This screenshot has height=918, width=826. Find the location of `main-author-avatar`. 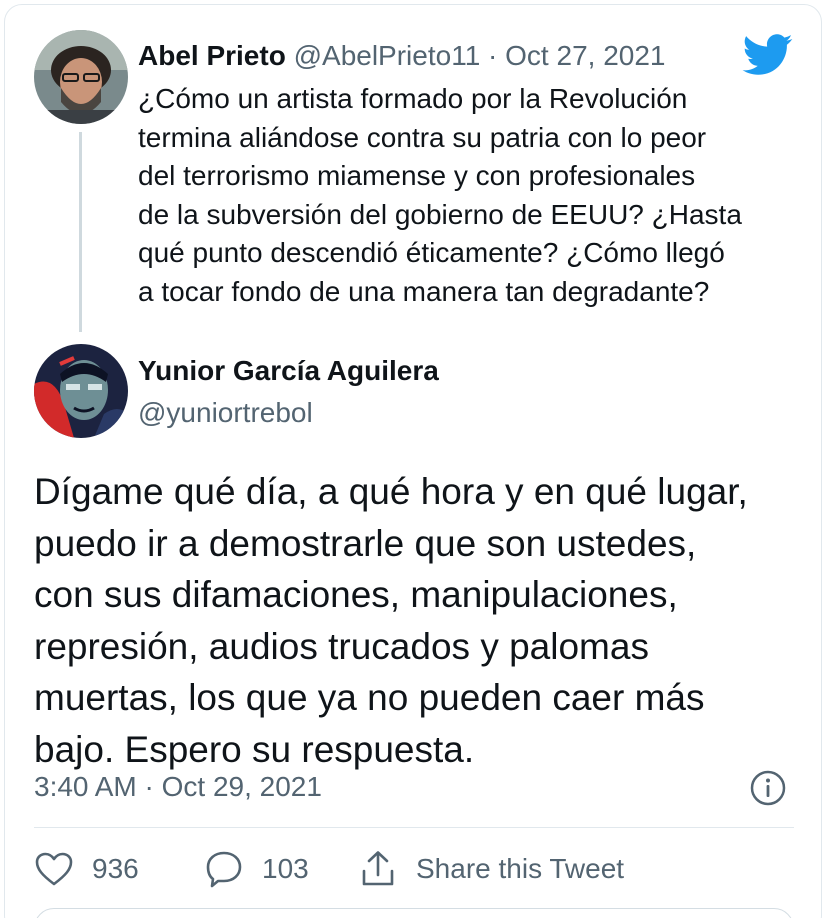

main-author-avatar is located at coordinates (81, 391).